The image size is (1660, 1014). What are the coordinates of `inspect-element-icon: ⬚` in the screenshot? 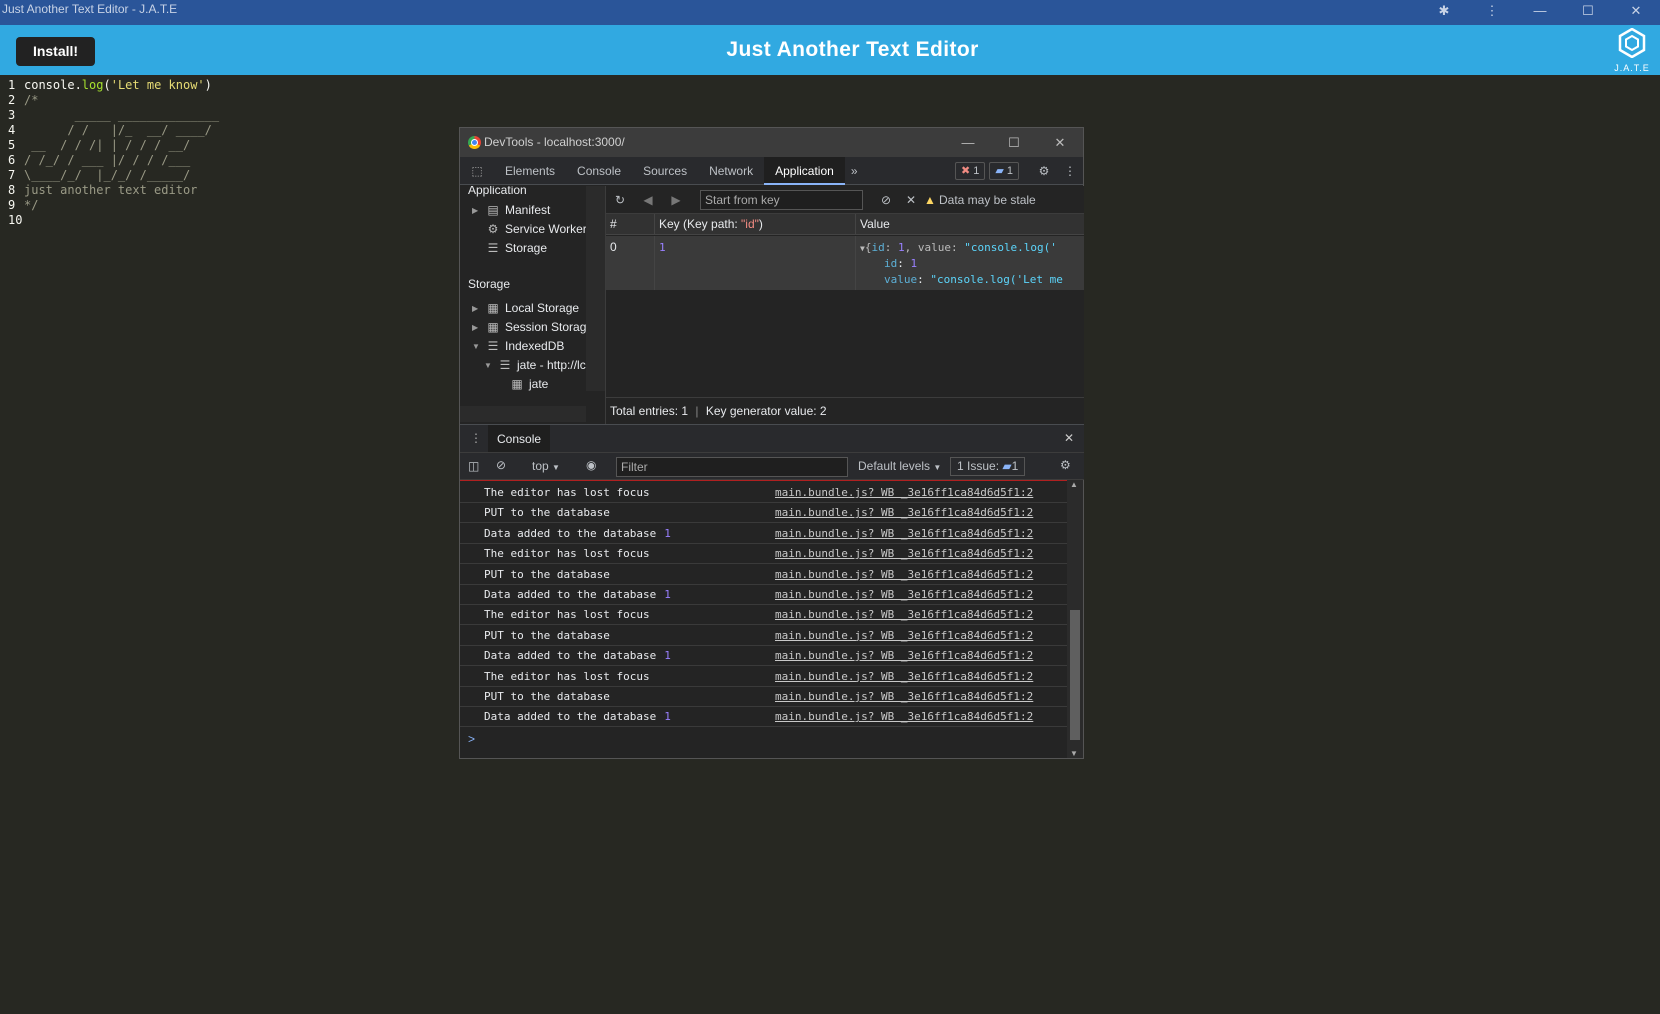 It's located at (477, 171).